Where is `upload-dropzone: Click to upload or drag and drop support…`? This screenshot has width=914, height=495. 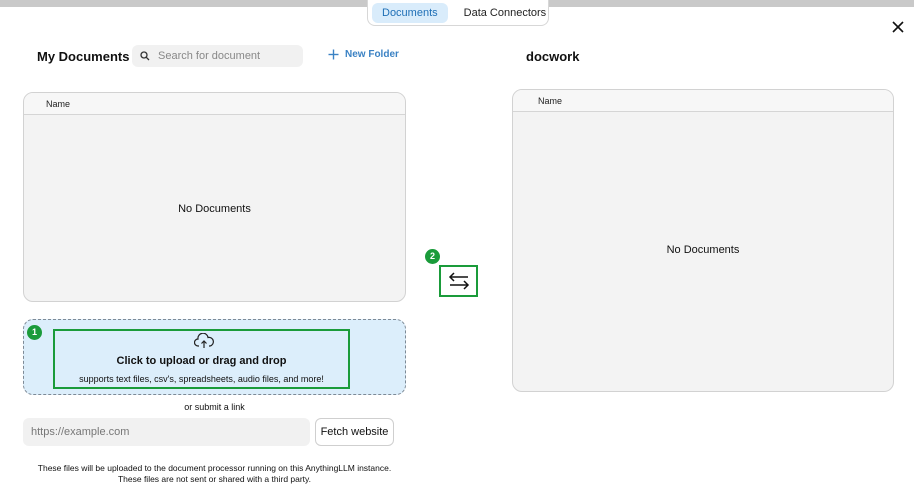 upload-dropzone: Click to upload or drag and drop support… is located at coordinates (214, 357).